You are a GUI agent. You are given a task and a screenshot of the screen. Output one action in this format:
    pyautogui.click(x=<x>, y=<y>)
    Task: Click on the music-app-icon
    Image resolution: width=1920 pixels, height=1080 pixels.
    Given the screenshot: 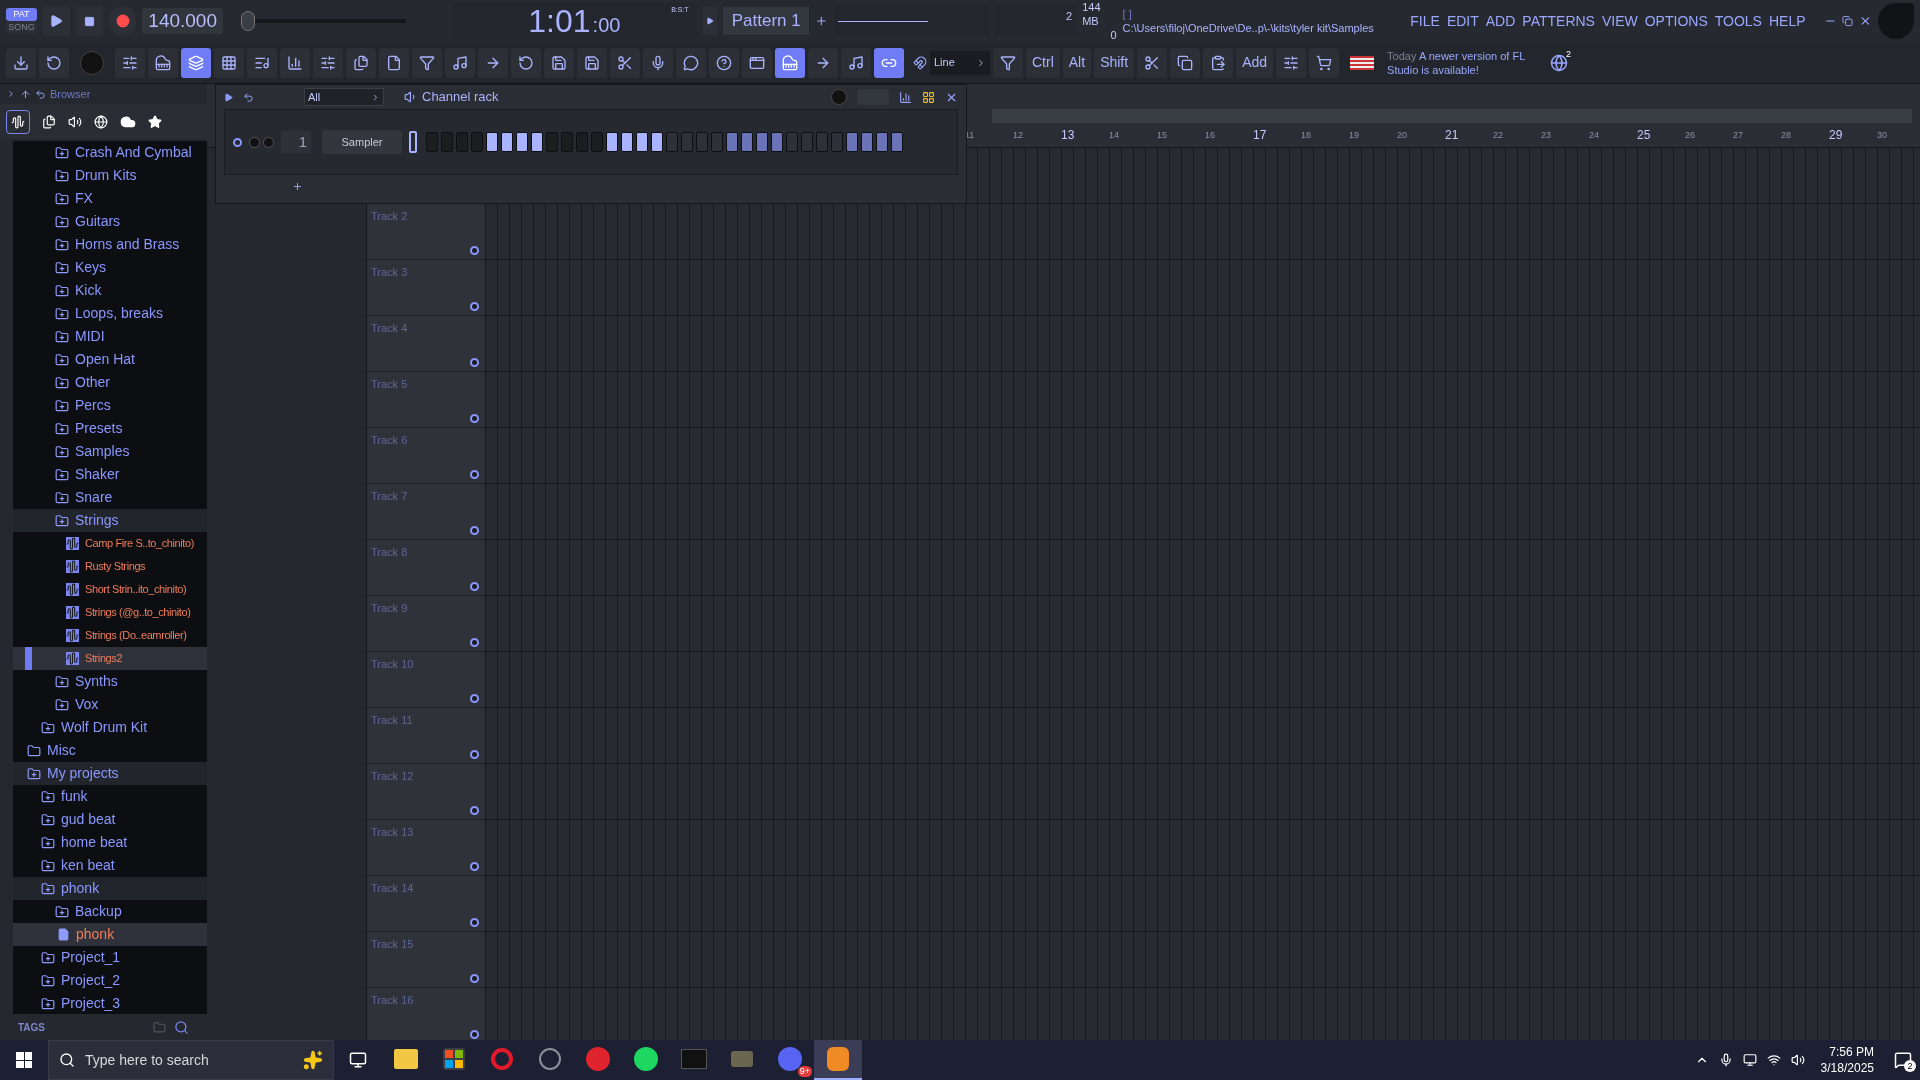 What is the action you would take?
    pyautogui.click(x=646, y=1059)
    